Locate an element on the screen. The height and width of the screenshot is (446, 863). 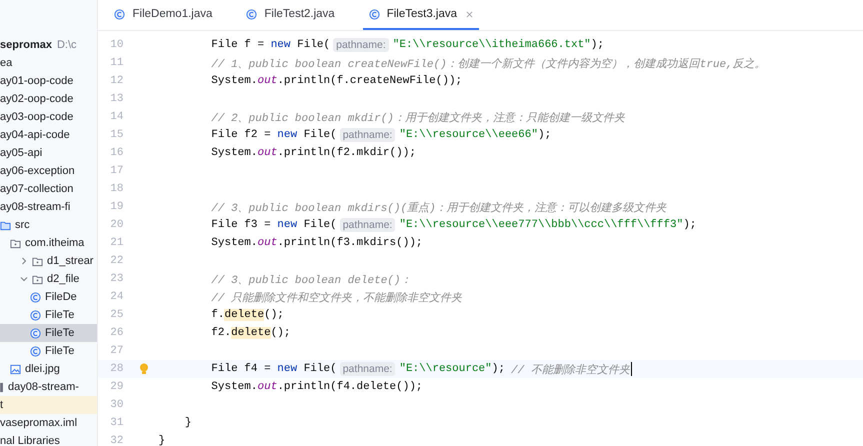
tree-item: d2_file is located at coordinates (49, 279).